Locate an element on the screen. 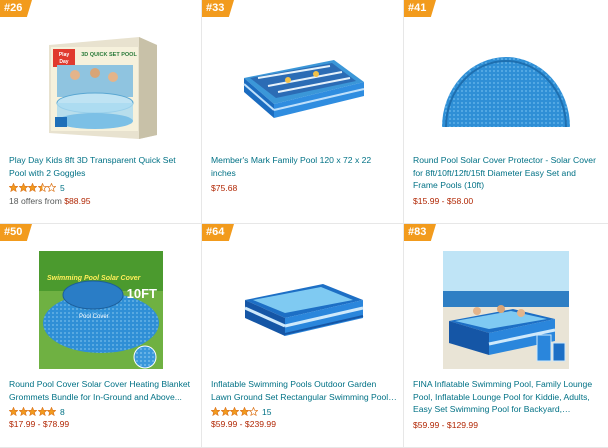  size-text: 10FT is located at coordinates (141, 293).